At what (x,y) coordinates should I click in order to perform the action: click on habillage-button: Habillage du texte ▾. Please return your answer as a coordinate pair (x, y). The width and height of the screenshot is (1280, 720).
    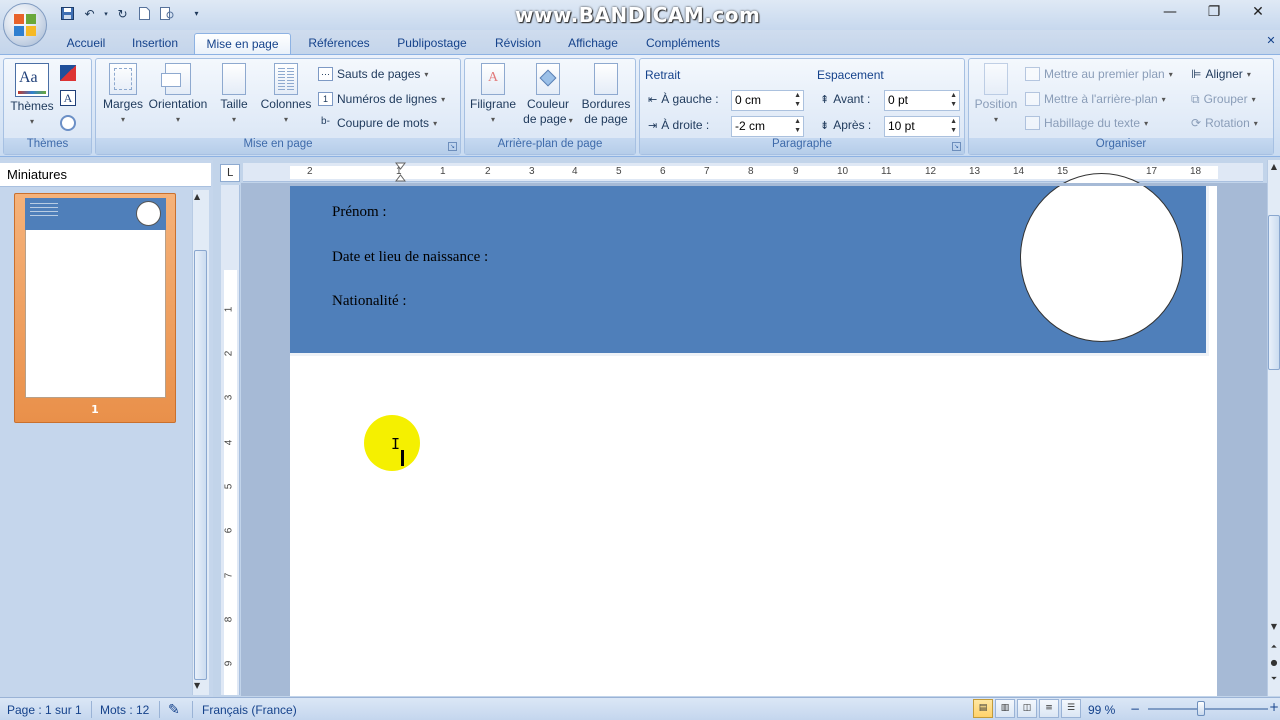
    Looking at the image, I should click on (1086, 123).